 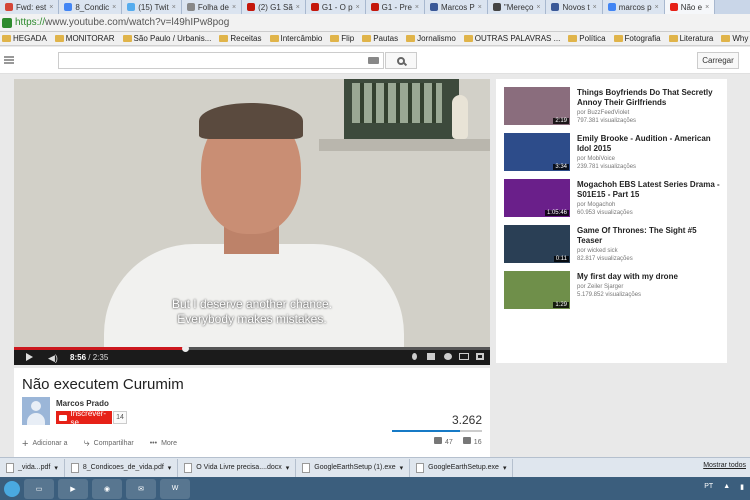 What do you see at coordinates (718, 60) in the screenshot?
I see `upload-button: Carregar` at bounding box center [718, 60].